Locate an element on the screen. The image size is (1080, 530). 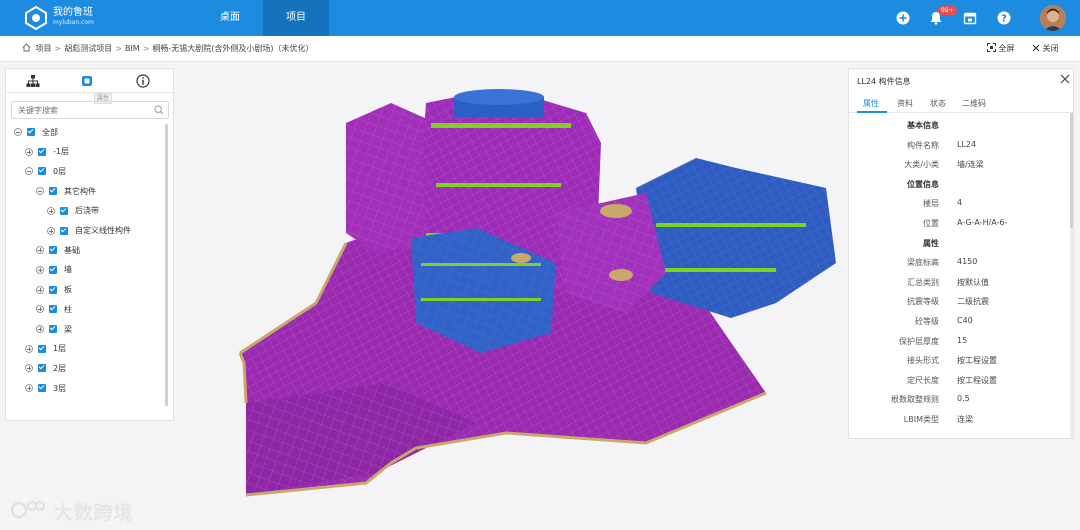
avatar is located at coordinates (1053, 18).